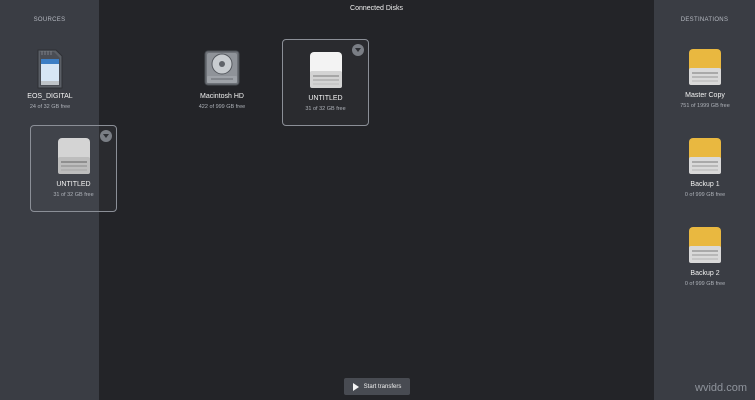  Describe the element at coordinates (705, 106) in the screenshot. I see `disk-free-space: 751 of 1999 GB free` at that location.